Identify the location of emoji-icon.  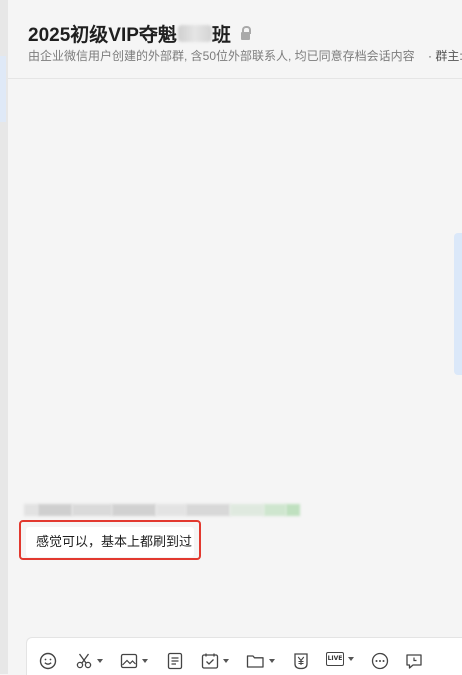
(48, 661).